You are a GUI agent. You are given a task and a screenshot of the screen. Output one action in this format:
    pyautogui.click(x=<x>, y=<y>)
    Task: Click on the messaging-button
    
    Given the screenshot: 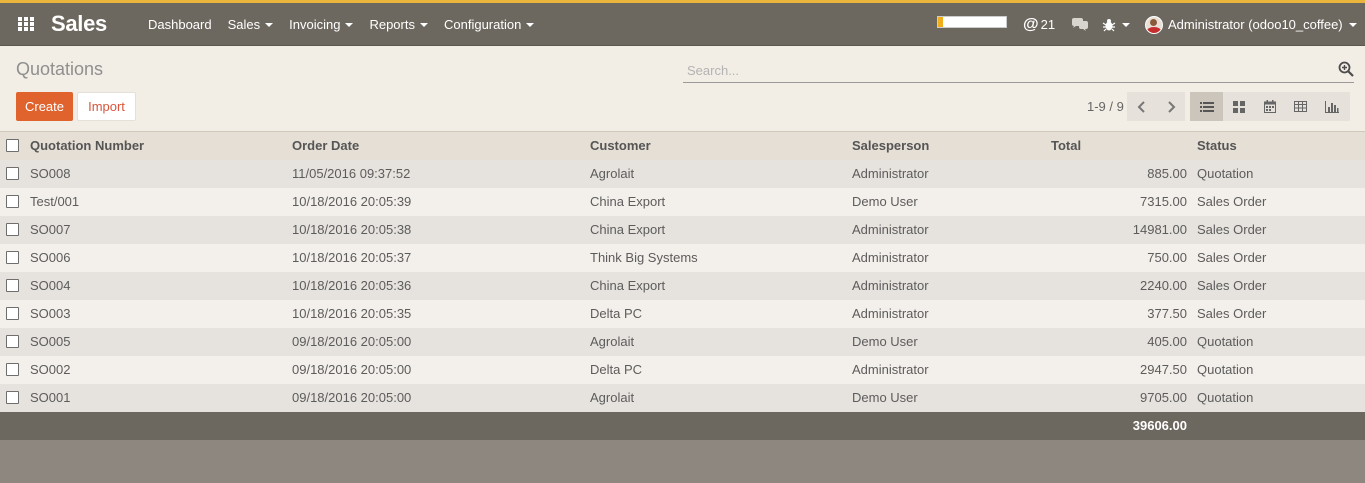 What is the action you would take?
    pyautogui.click(x=1080, y=24)
    